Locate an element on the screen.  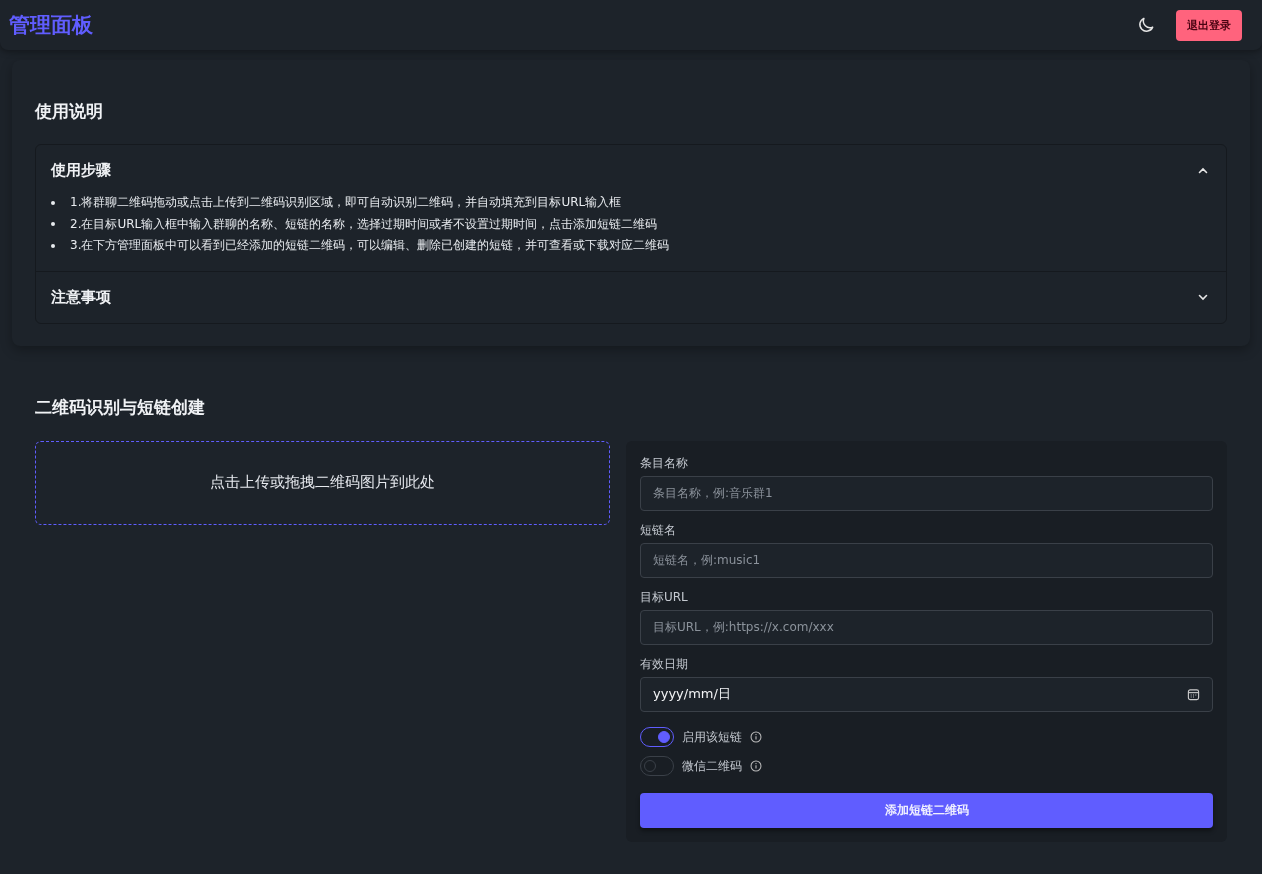
input-field: 条目名称，例:音乐群1 is located at coordinates (926, 493).